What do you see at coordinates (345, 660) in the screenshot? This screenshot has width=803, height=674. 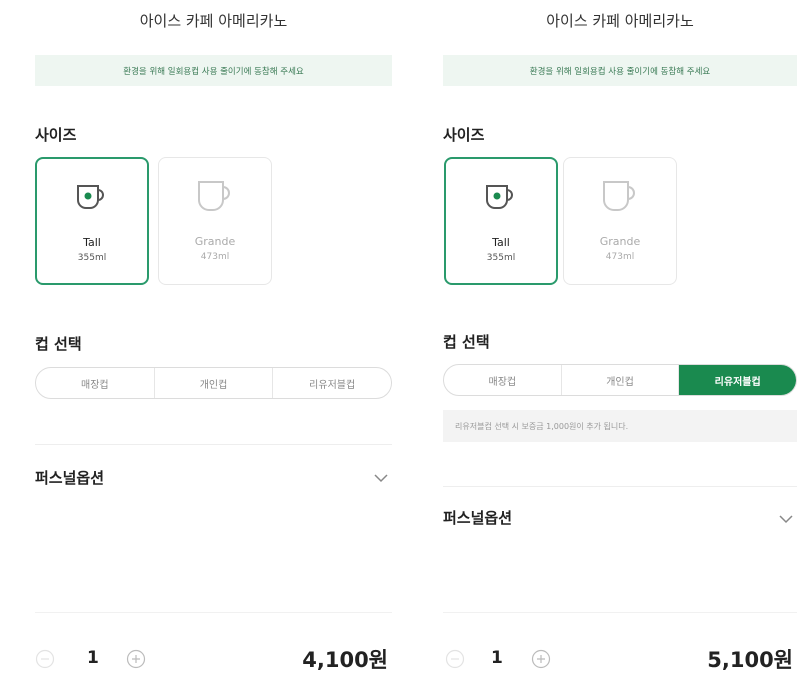 I see `total-price: 4,100원` at bounding box center [345, 660].